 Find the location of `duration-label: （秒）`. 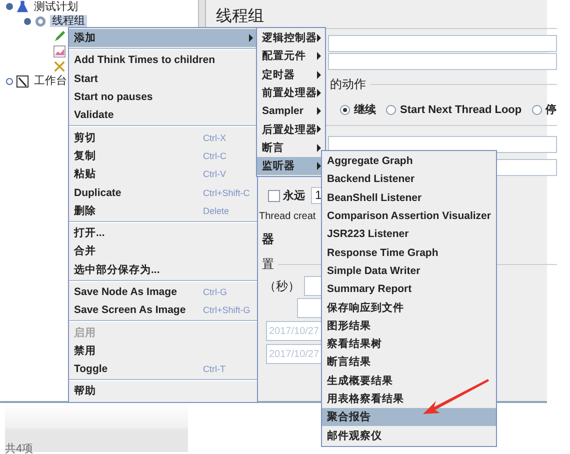

duration-label: （秒） is located at coordinates (282, 286).